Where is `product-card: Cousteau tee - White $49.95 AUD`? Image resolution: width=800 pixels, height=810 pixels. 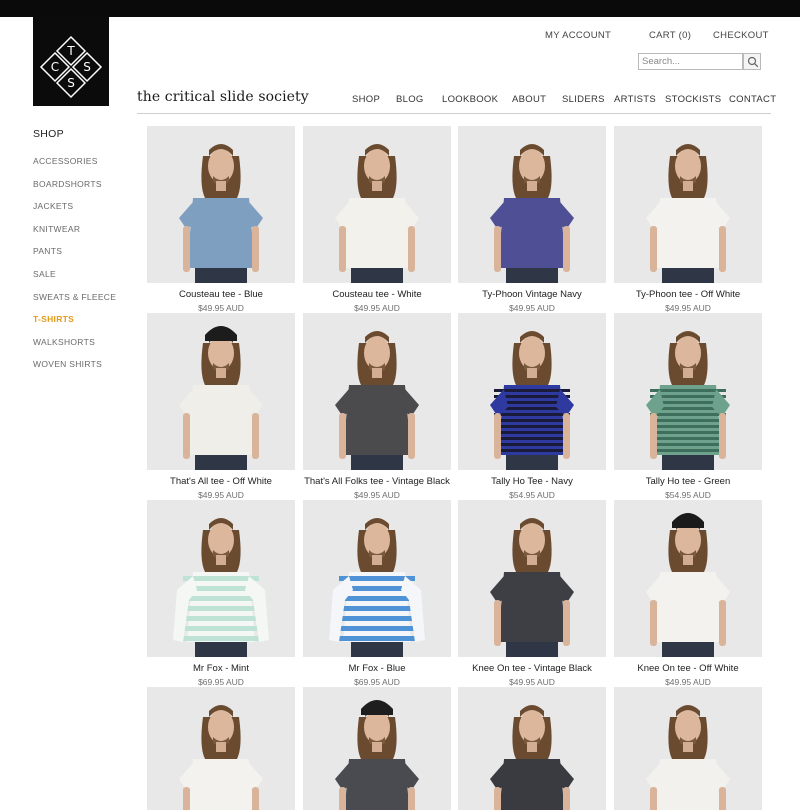 product-card: Cousteau tee - White $49.95 AUD is located at coordinates (377, 219).